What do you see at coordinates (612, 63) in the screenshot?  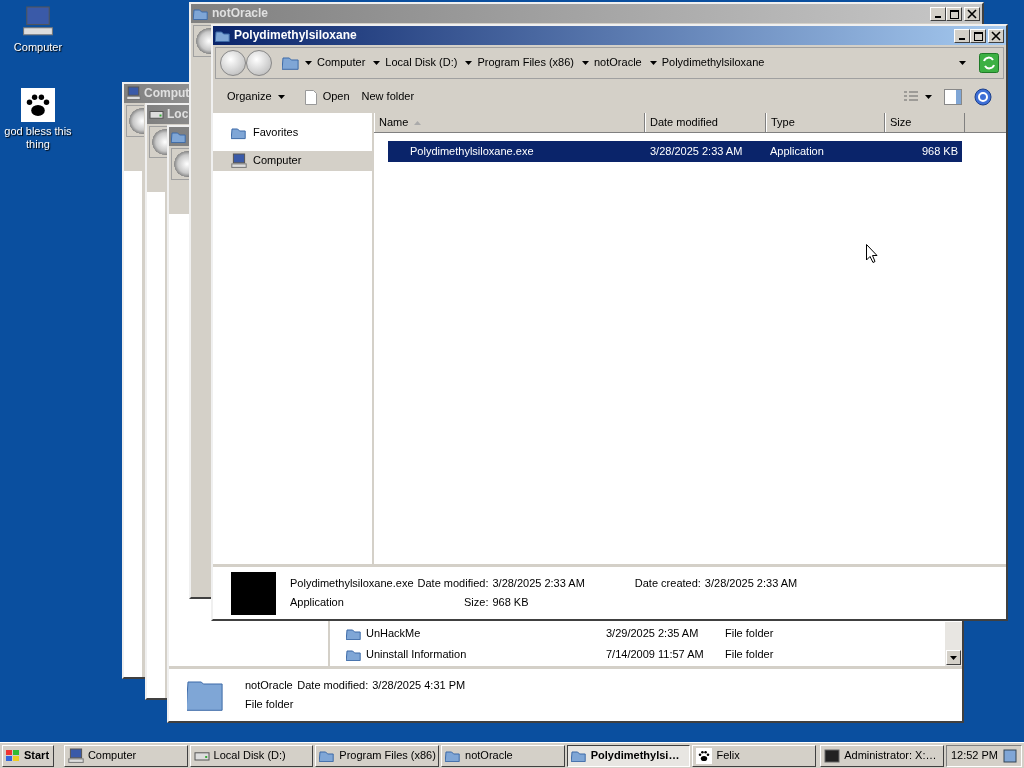 I see `breadcrumb-item: notOracle` at bounding box center [612, 63].